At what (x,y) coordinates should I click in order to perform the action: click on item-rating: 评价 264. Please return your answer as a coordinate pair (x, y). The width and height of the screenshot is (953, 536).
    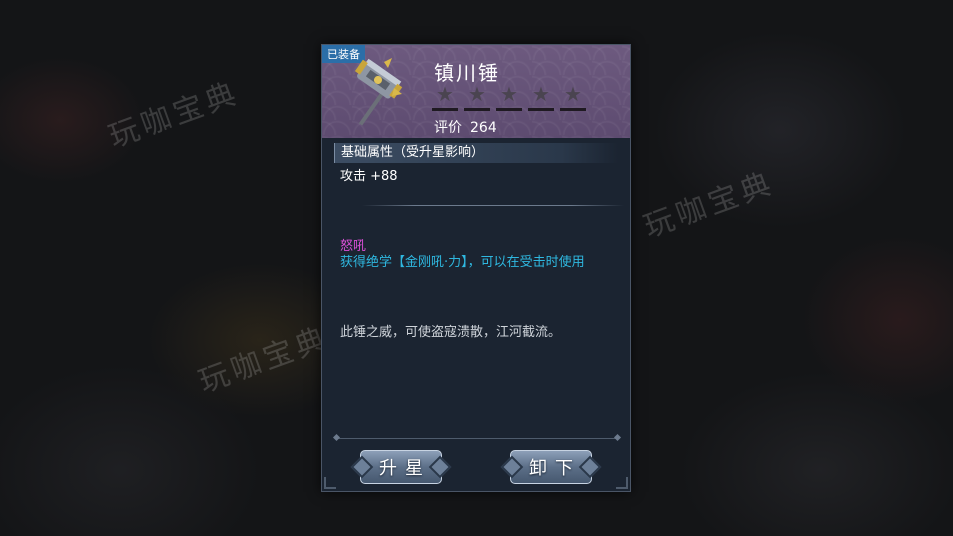
    Looking at the image, I should click on (465, 127).